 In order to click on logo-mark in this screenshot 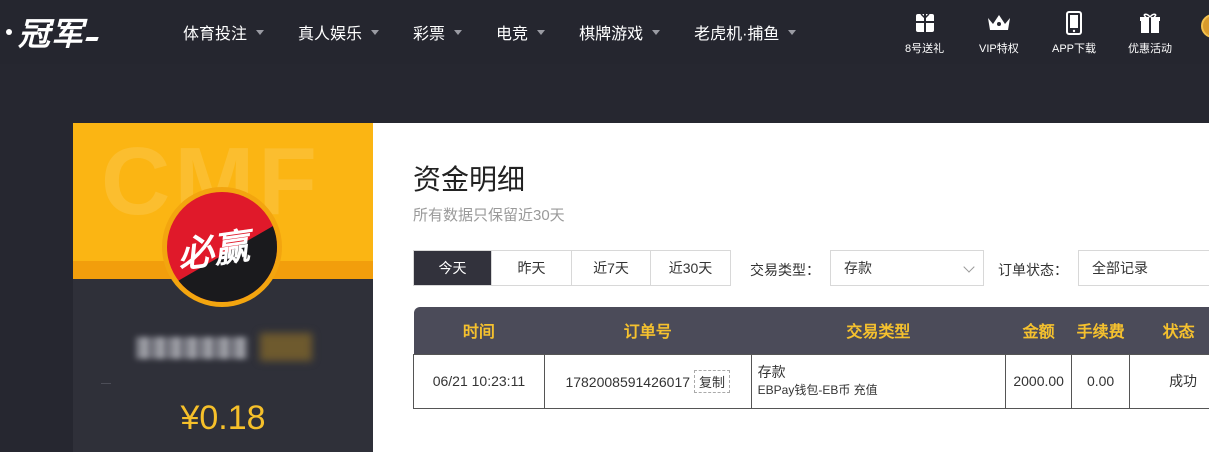, I will do `click(92, 39)`.